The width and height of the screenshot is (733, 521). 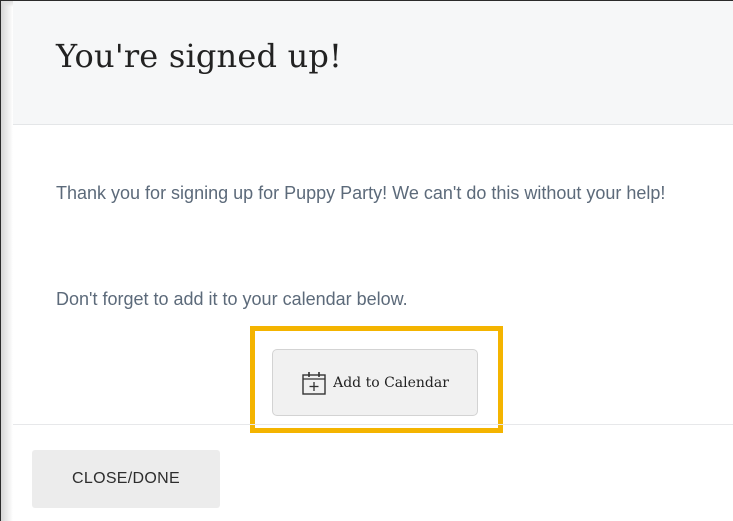 I want to click on calendar-add-icon, so click(x=314, y=383).